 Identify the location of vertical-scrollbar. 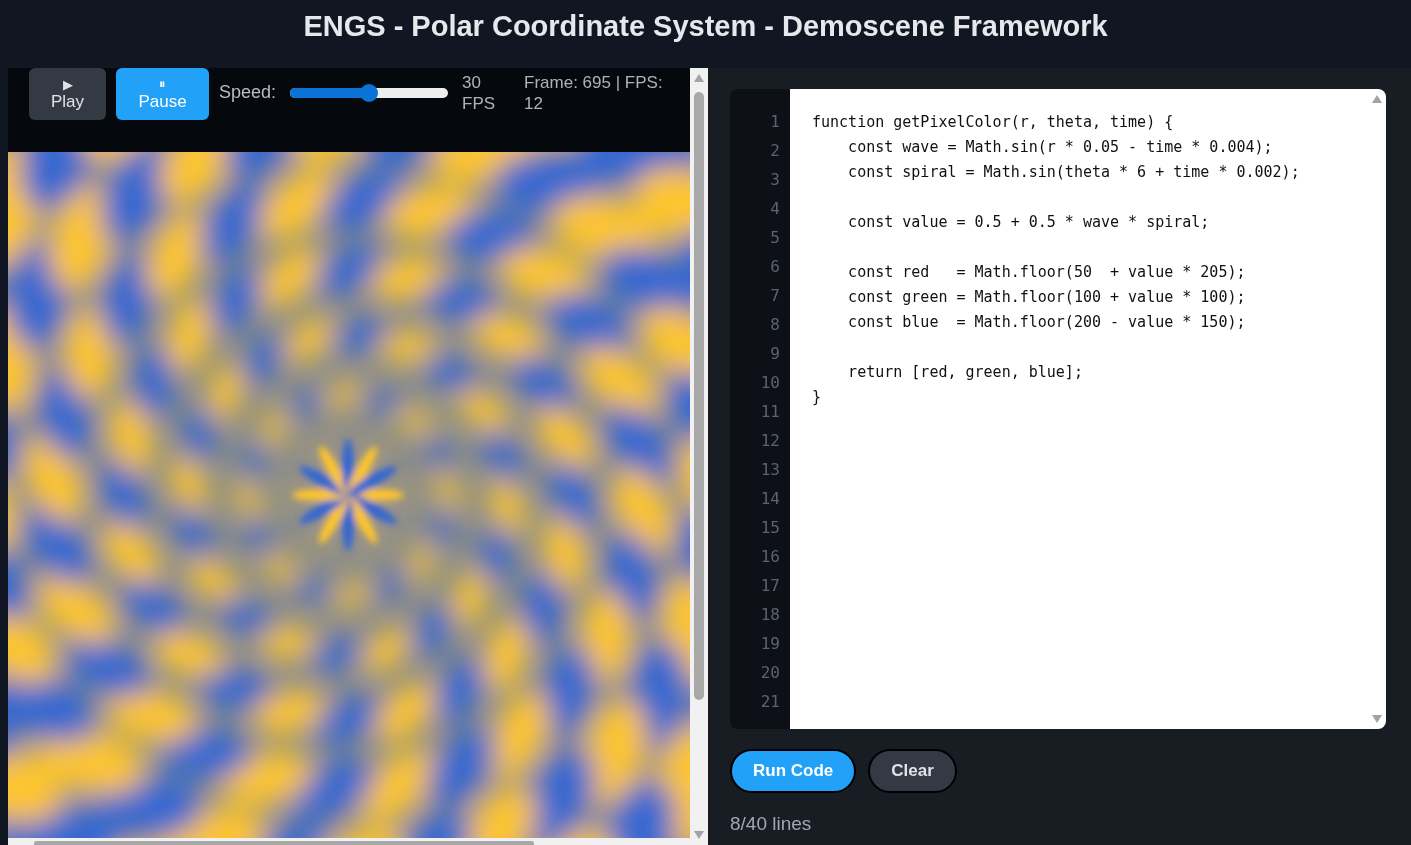
(699, 456).